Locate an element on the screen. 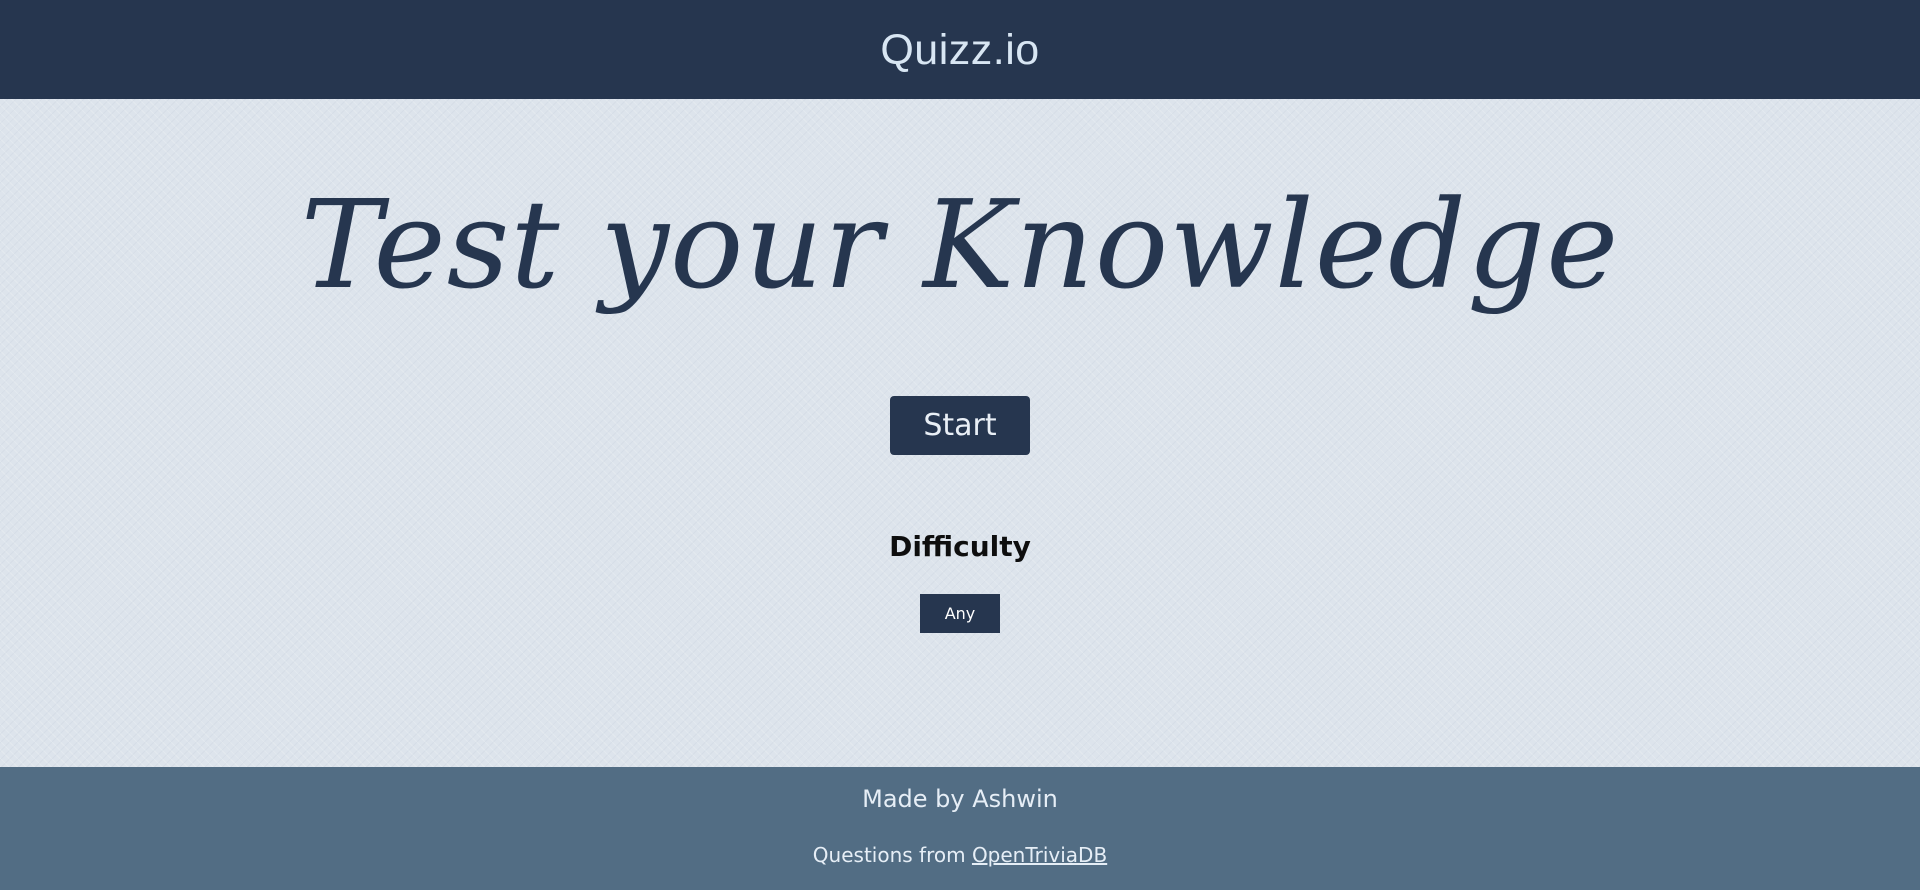  hero-headline: Test your Knowledge is located at coordinates (960, 245).